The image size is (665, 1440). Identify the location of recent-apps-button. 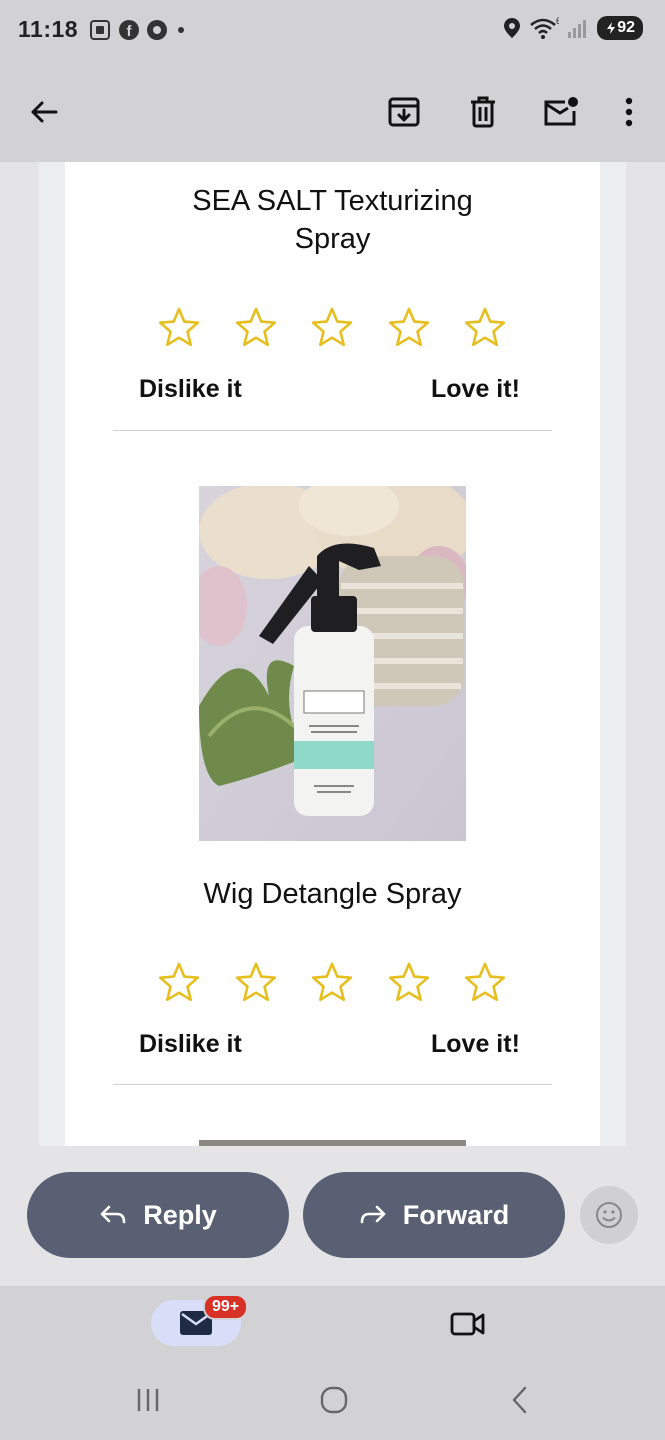
(148, 1400).